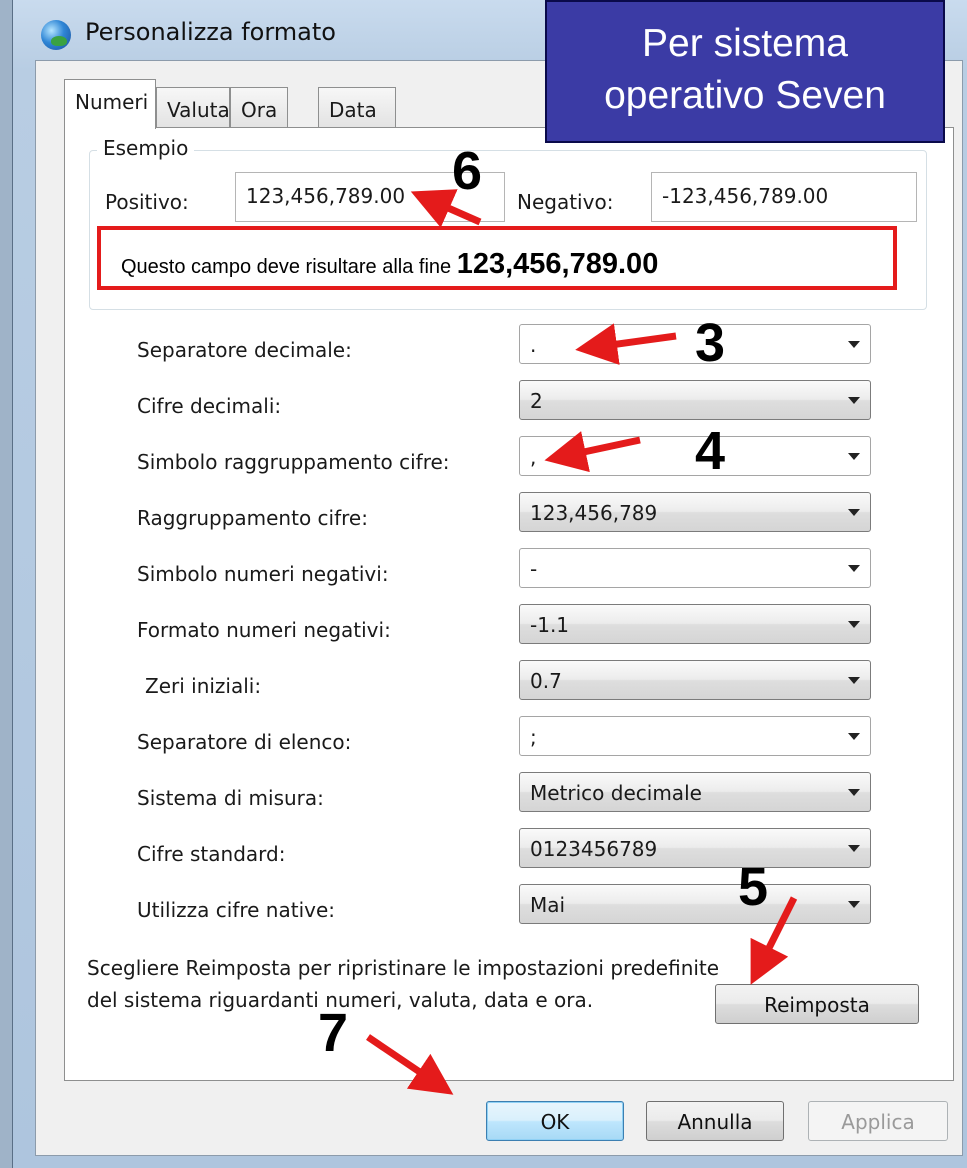 The width and height of the screenshot is (967, 1168). I want to click on tab-numeri: Numeri, so click(110, 104).